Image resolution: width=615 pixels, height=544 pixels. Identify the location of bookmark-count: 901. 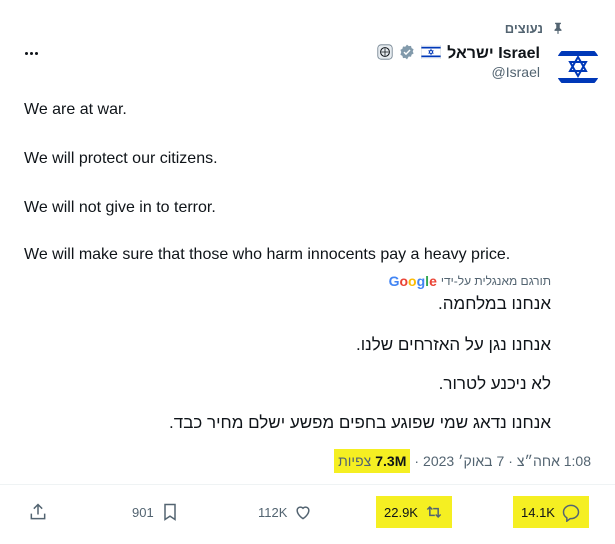
(143, 512).